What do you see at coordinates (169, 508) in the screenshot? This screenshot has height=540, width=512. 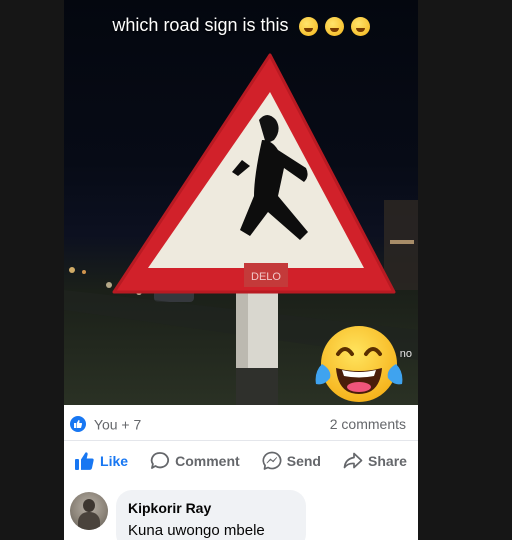 I see `comment-author: Kipkorir Ray` at bounding box center [169, 508].